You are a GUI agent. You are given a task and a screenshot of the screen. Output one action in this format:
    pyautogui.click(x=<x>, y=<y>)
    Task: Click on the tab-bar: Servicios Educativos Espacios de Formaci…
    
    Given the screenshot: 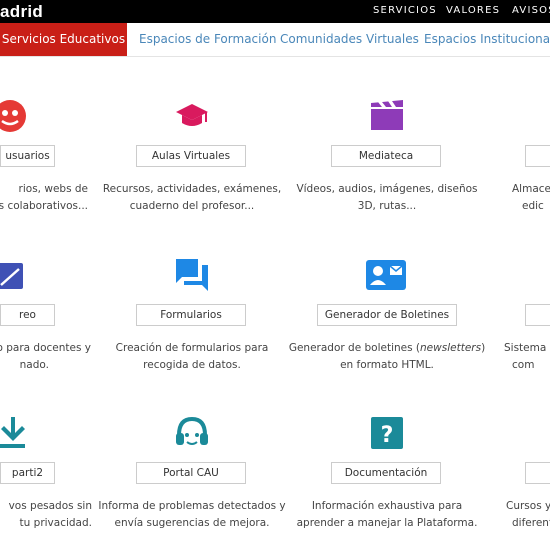 What is the action you would take?
    pyautogui.click(x=275, y=40)
    